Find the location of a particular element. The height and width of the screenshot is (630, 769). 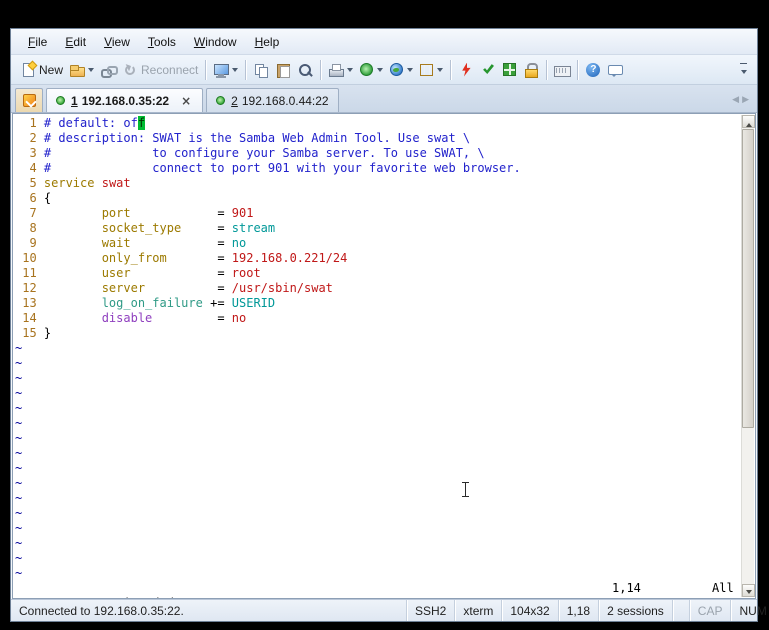

confirm-button is located at coordinates (488, 70).